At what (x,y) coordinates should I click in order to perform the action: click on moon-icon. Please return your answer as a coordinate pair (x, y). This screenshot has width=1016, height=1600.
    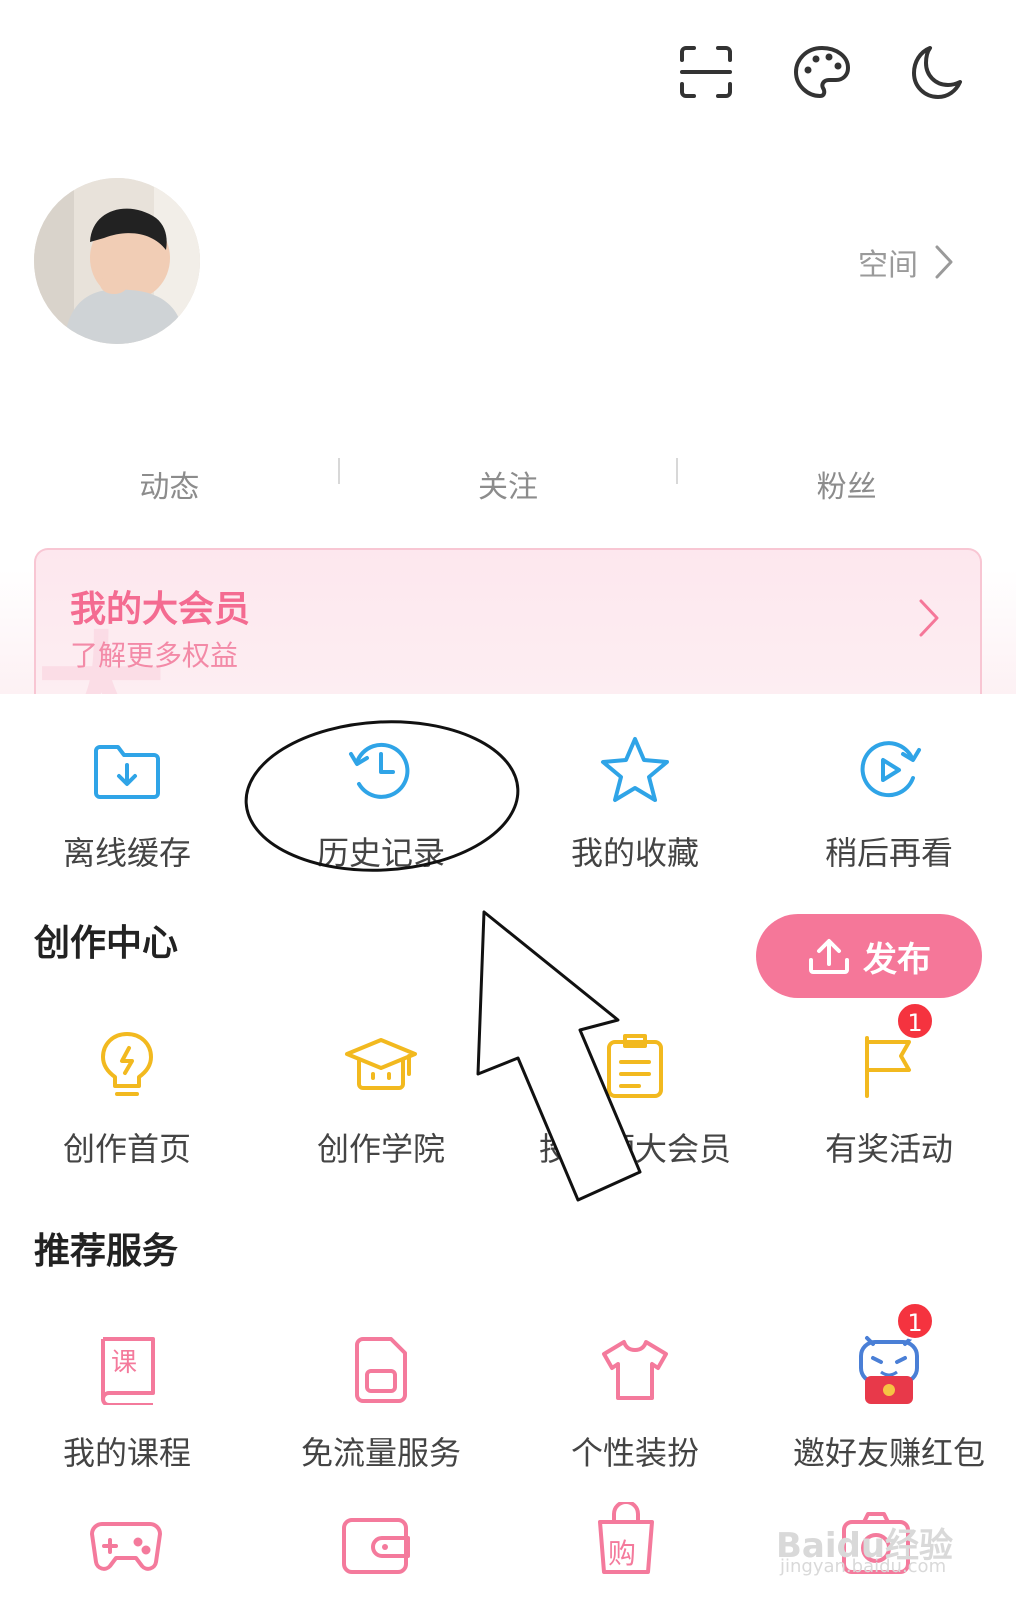
    Looking at the image, I should click on (936, 72).